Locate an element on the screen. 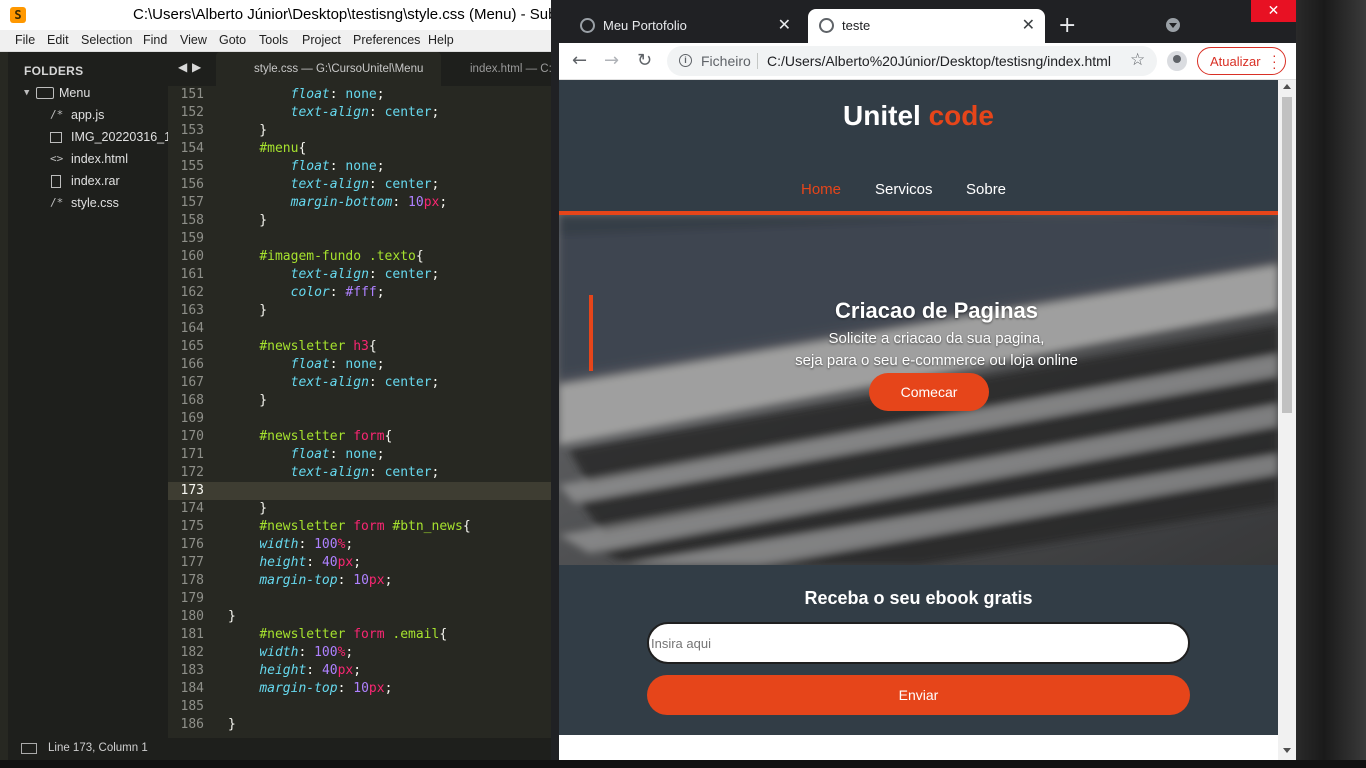 The image size is (1366, 768). scroll-up-icon is located at coordinates (1287, 86).